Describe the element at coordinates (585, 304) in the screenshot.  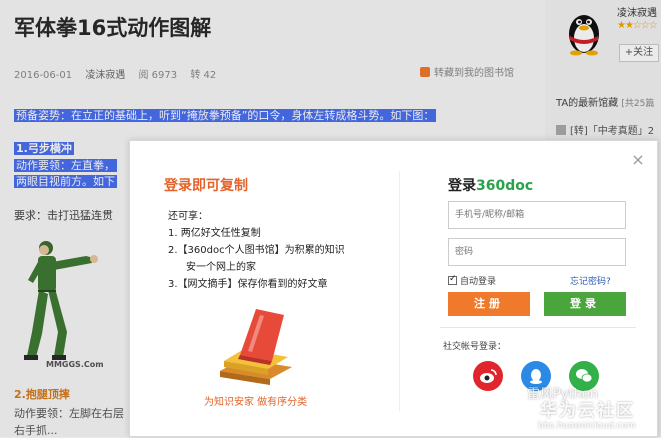
I see `login-button: 登录` at that location.